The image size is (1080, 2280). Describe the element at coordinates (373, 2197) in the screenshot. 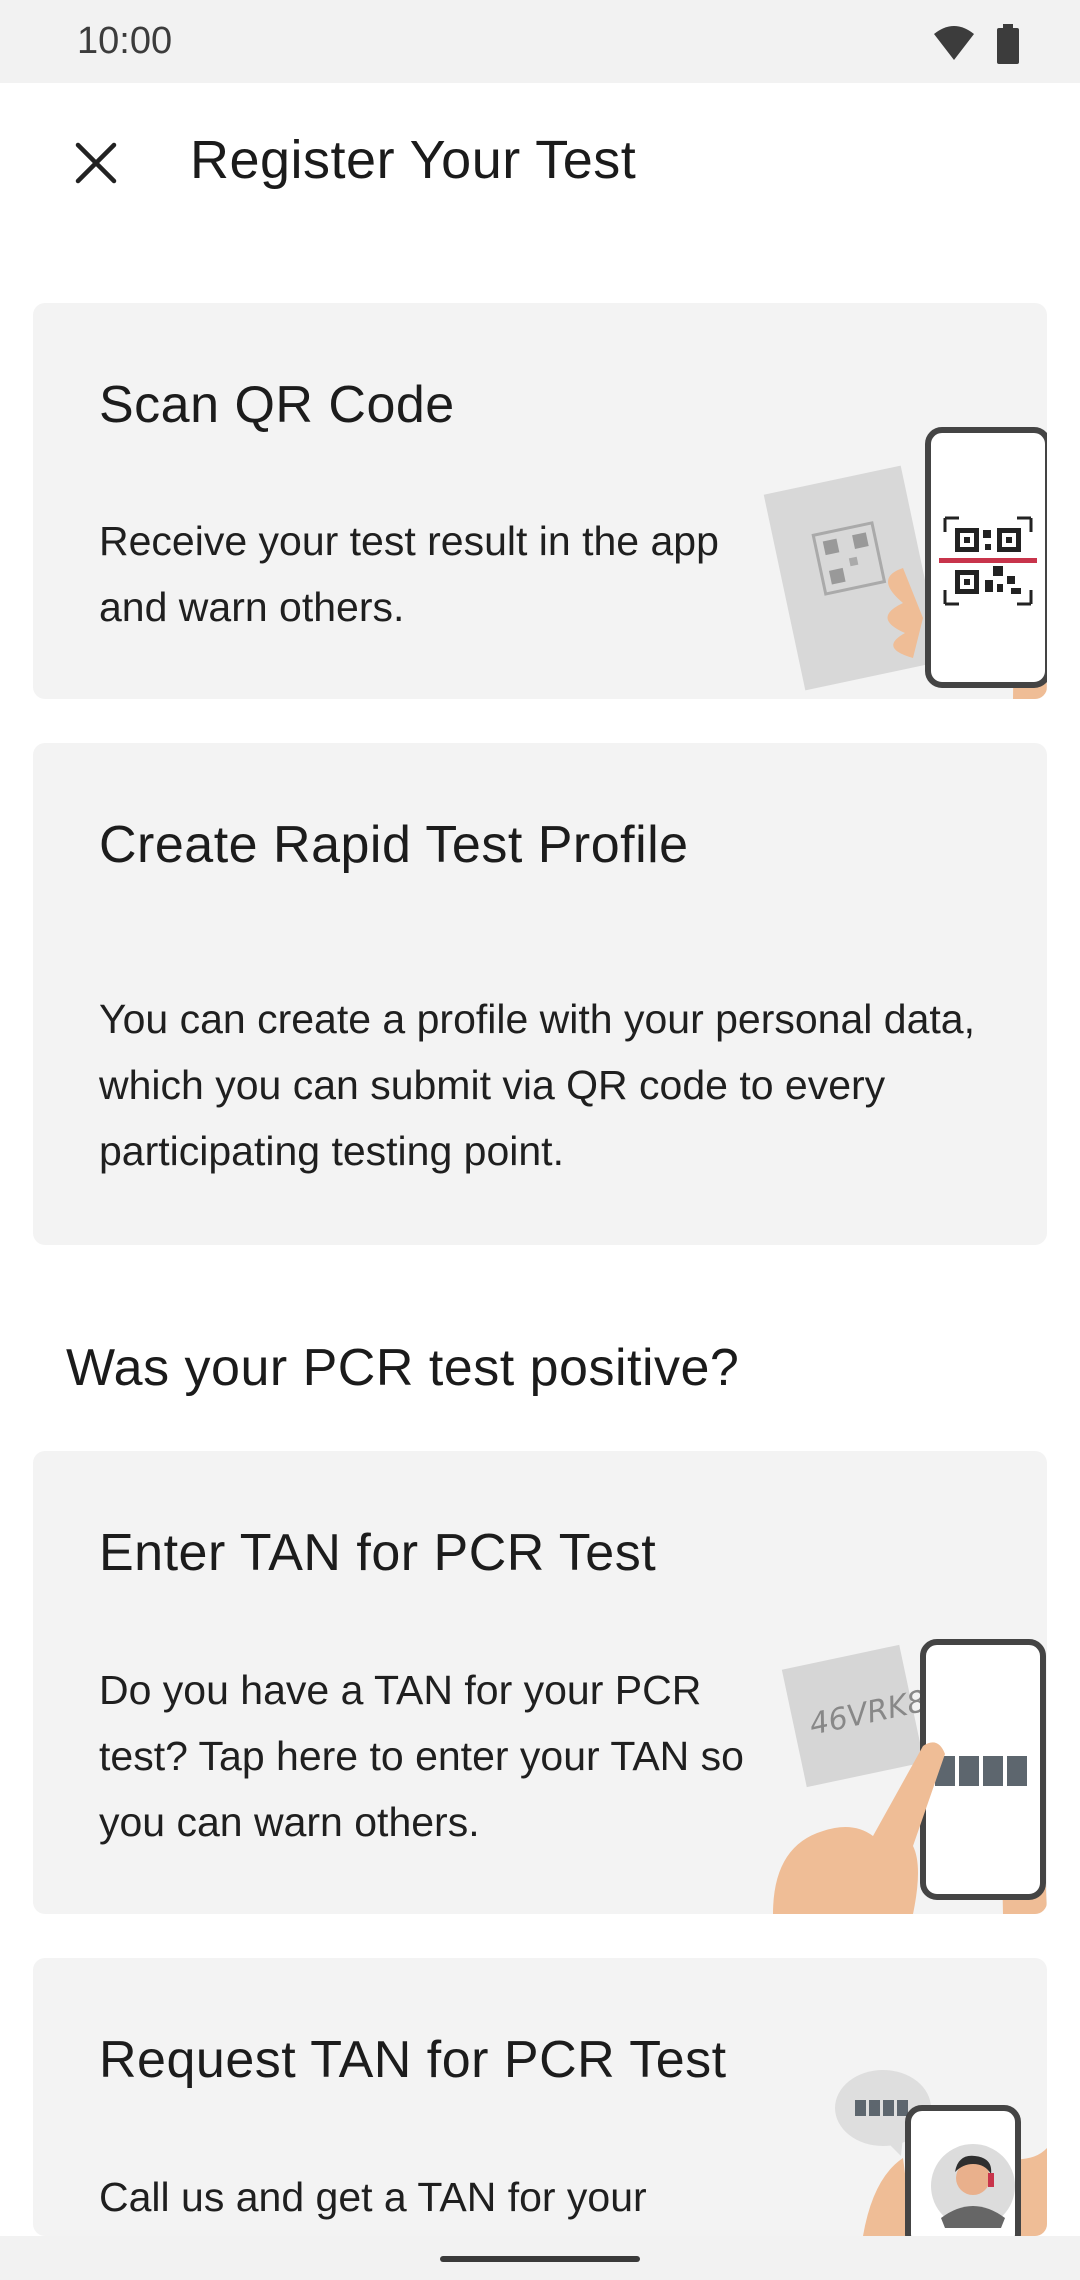

I see `card-description: Call us and get a TAN for your` at that location.